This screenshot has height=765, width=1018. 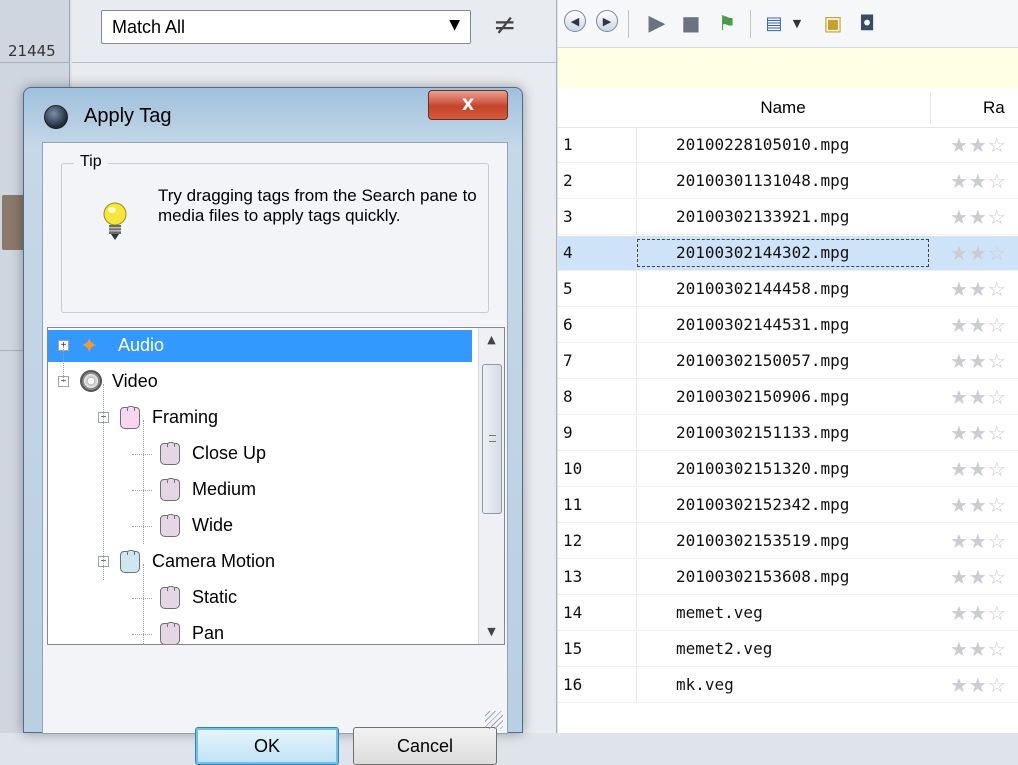 What do you see at coordinates (263, 454) in the screenshot?
I see `tree-item: Close Up` at bounding box center [263, 454].